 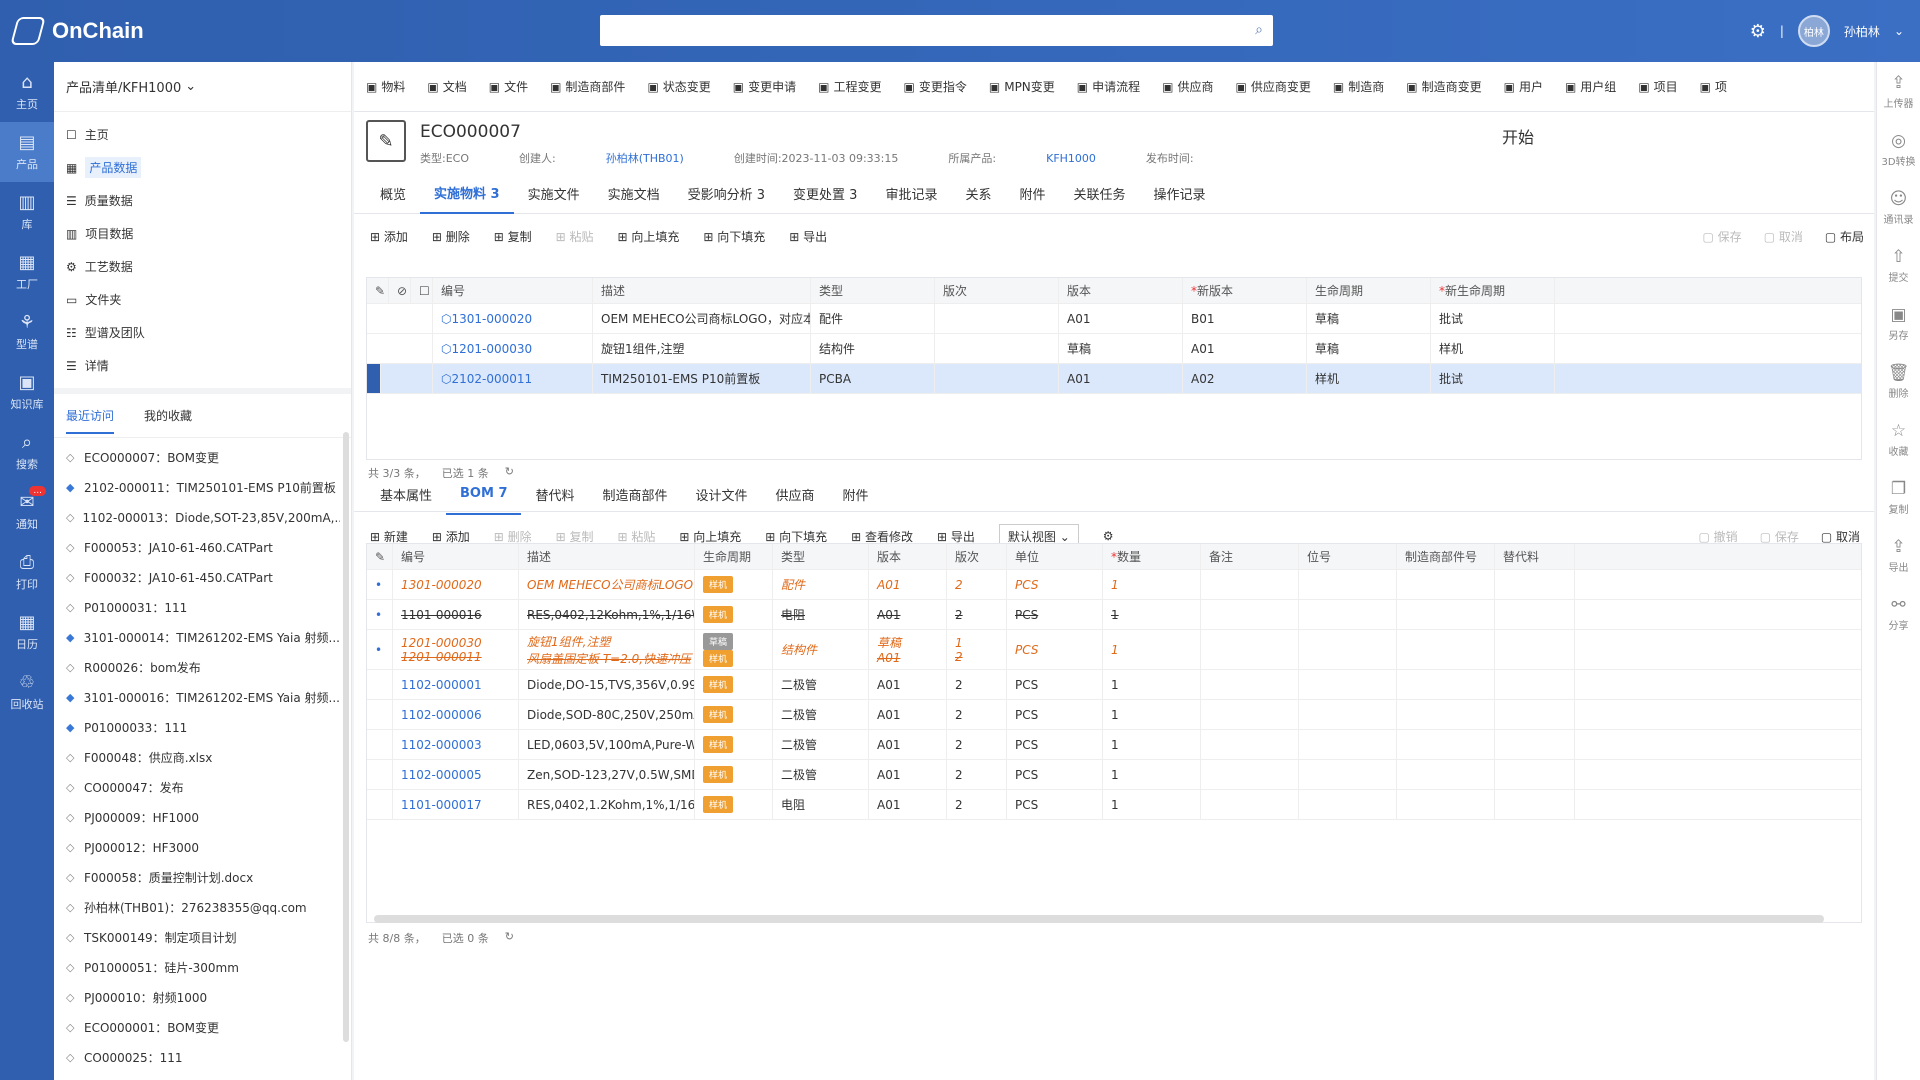 I want to click on column-header: 编号, so click(x=456, y=556).